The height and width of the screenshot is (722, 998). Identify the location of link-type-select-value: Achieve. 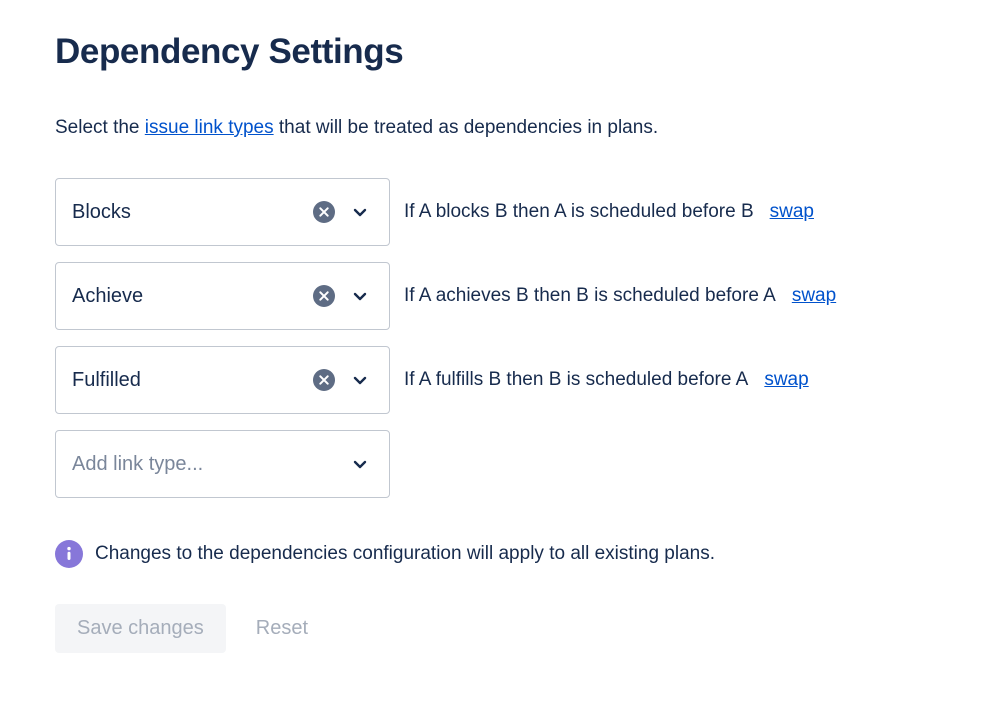
(108, 295).